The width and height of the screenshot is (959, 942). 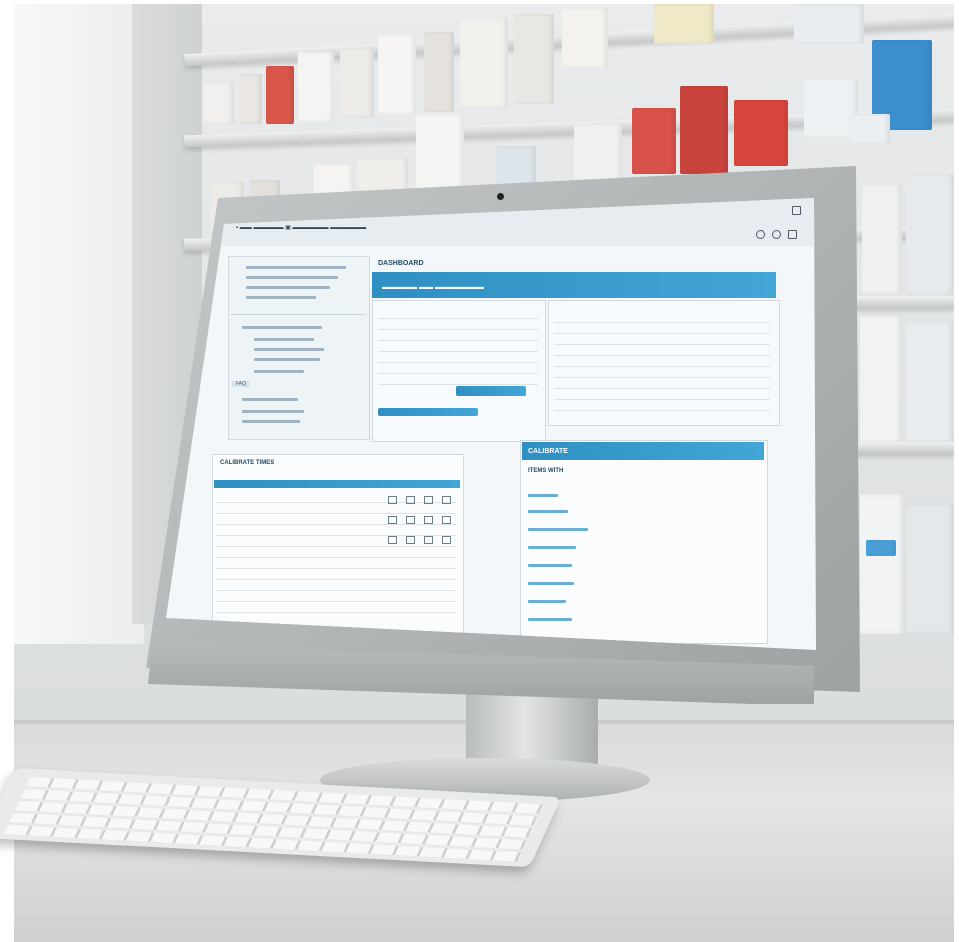 What do you see at coordinates (79, 324) in the screenshot?
I see `bright-window` at bounding box center [79, 324].